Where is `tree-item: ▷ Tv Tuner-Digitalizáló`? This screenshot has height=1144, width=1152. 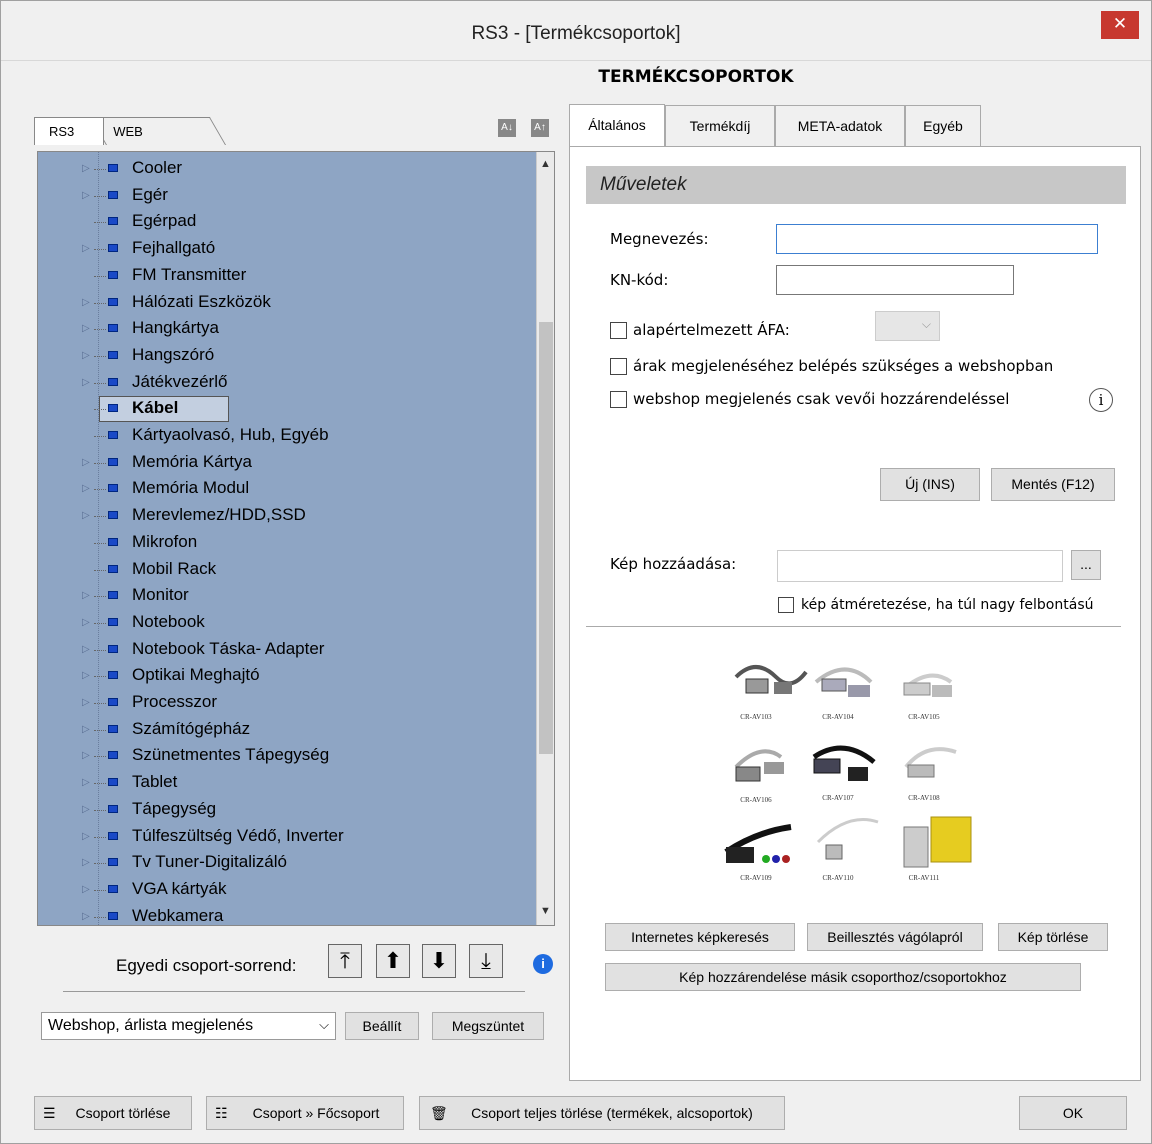
tree-item: ▷ Tv Tuner-Digitalizáló is located at coordinates (308, 863).